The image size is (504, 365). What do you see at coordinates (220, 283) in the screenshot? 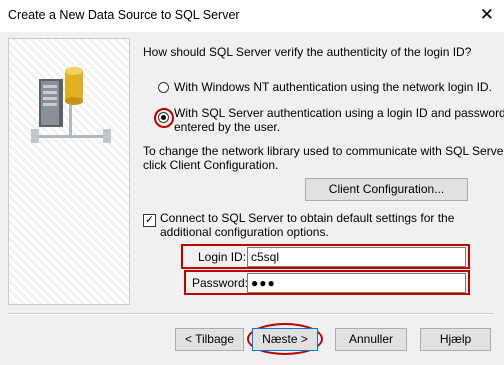
I see `password-label: Password:` at bounding box center [220, 283].